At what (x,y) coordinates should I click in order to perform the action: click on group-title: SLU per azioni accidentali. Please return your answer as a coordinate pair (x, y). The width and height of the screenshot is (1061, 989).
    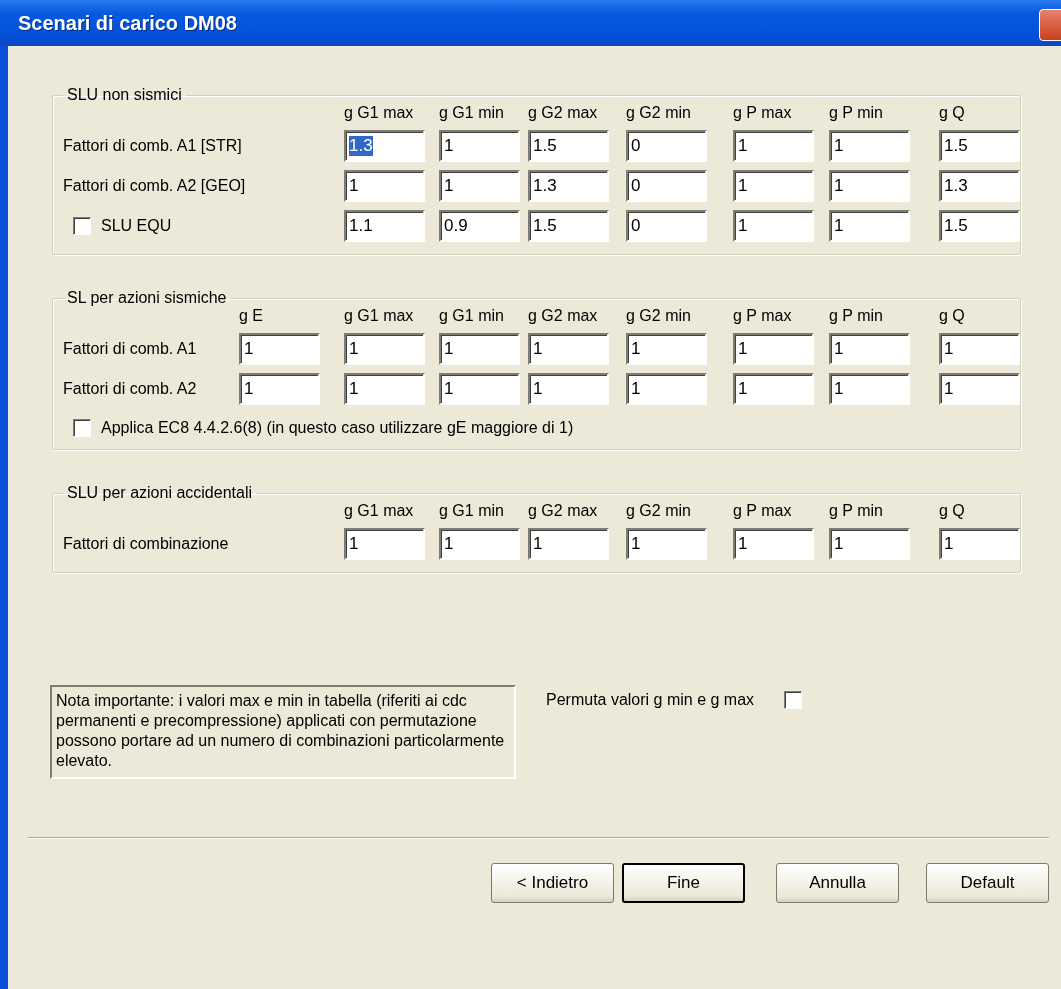
    Looking at the image, I should click on (159, 493).